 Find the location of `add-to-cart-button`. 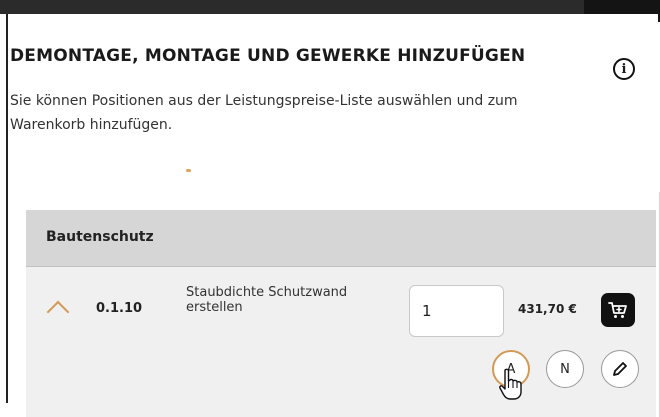

add-to-cart-button is located at coordinates (618, 310).